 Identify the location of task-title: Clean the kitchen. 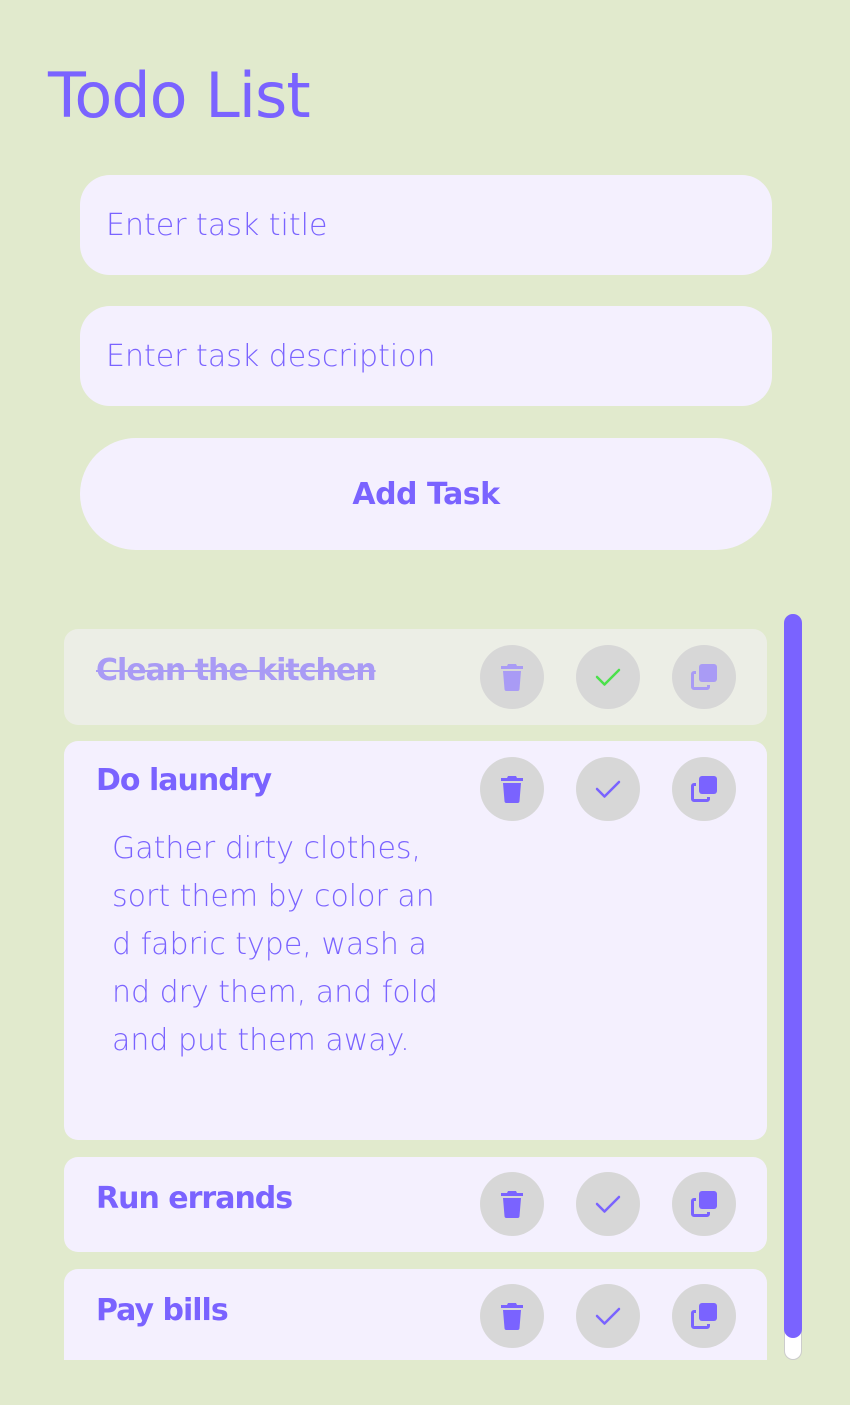
(236, 670).